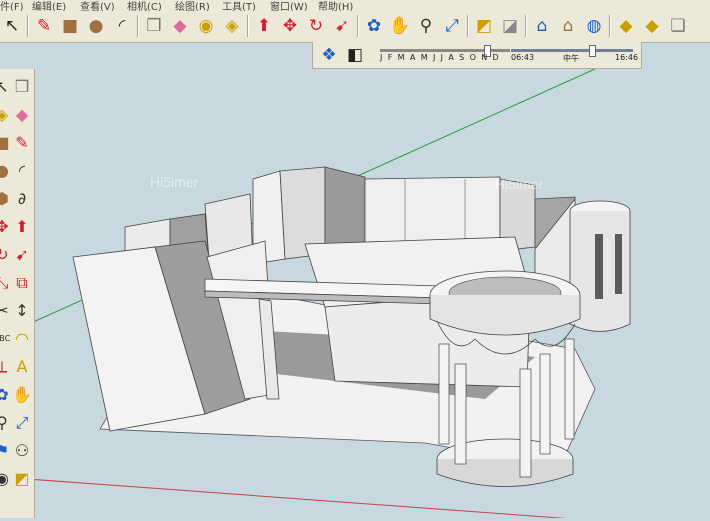  What do you see at coordinates (542, 26) in the screenshot?
I see `get-models-icon: ⌂` at bounding box center [542, 26].